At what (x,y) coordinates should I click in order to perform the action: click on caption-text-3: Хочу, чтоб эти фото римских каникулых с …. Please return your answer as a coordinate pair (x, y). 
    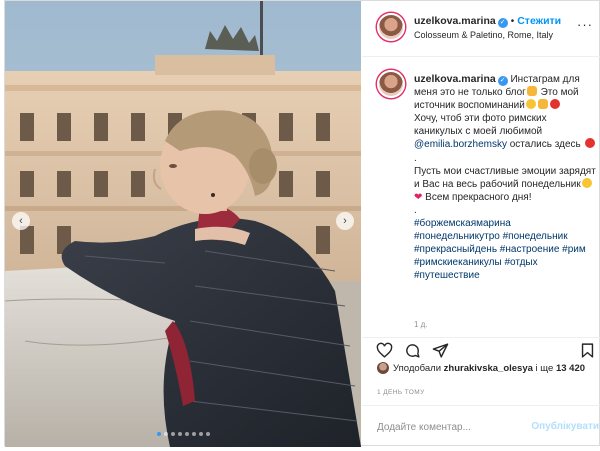
    Looking at the image, I should click on (480, 125).